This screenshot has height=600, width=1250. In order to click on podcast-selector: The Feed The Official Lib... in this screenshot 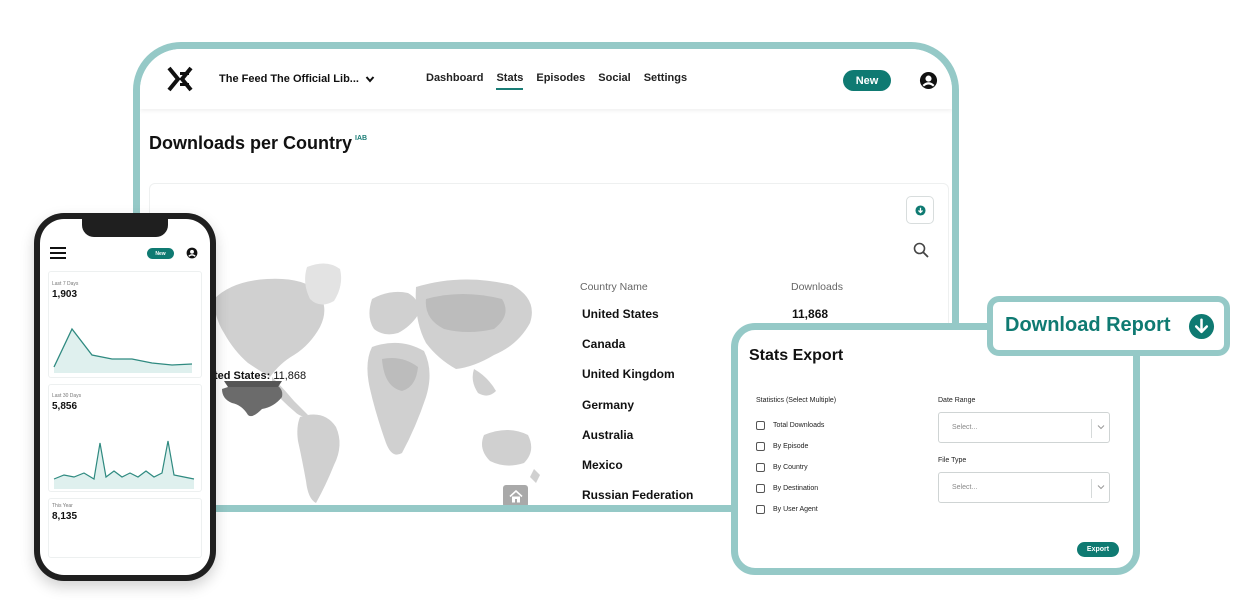, I will do `click(297, 79)`.